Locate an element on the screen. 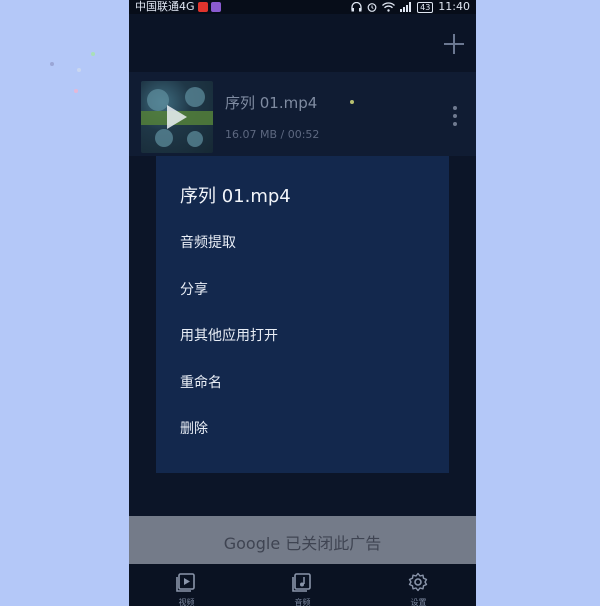 This screenshot has width=600, height=606. file-name: 序列 01.mp4 is located at coordinates (271, 103).